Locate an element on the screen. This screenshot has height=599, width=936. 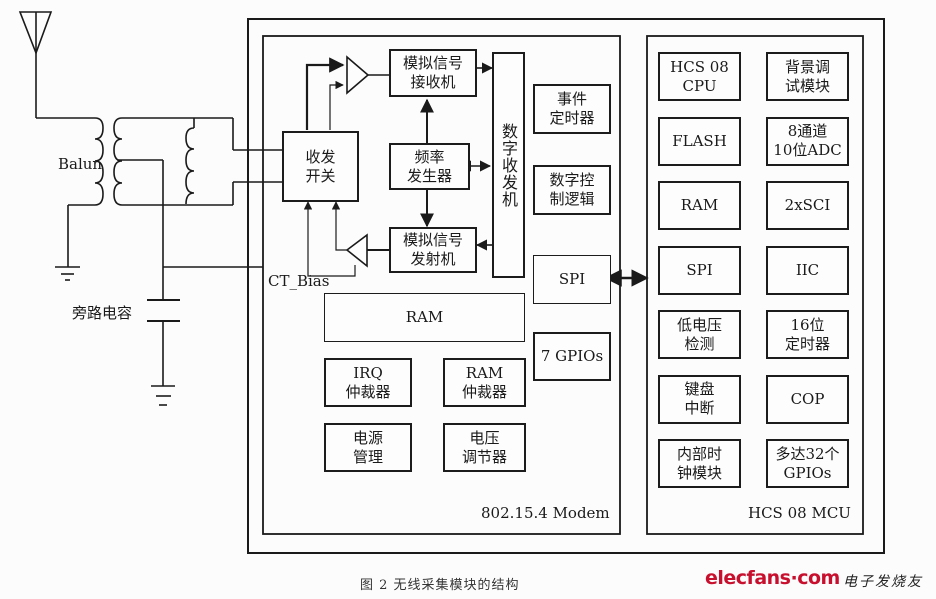
mcu-block: SPI is located at coordinates (699, 270).